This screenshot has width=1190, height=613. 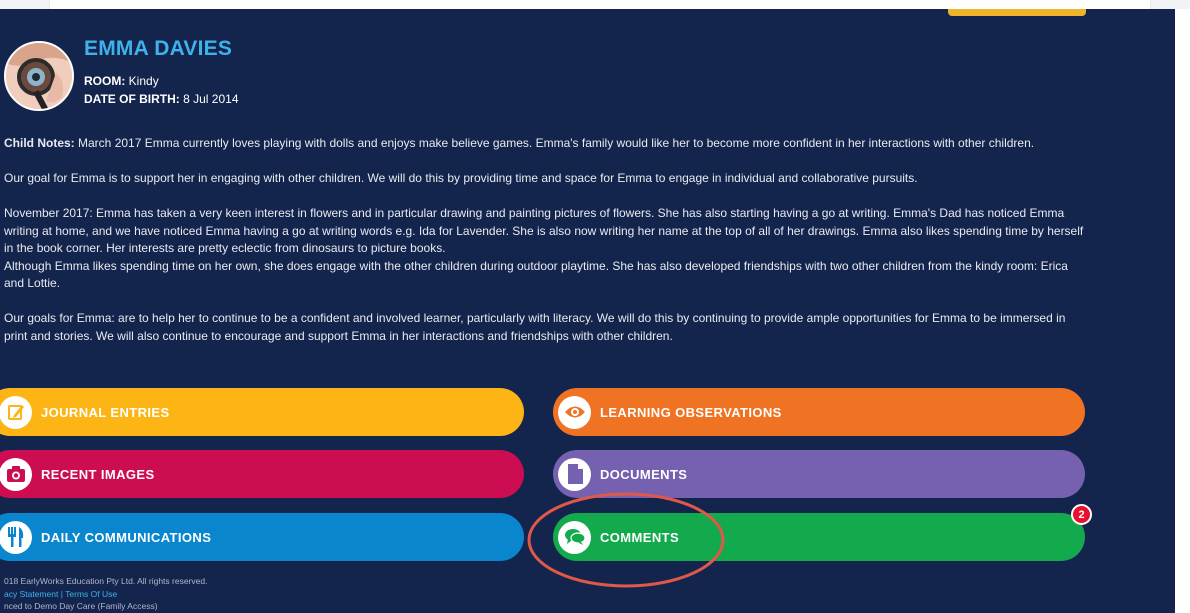 I want to click on comments-count-badge: 2, so click(x=1081, y=514).